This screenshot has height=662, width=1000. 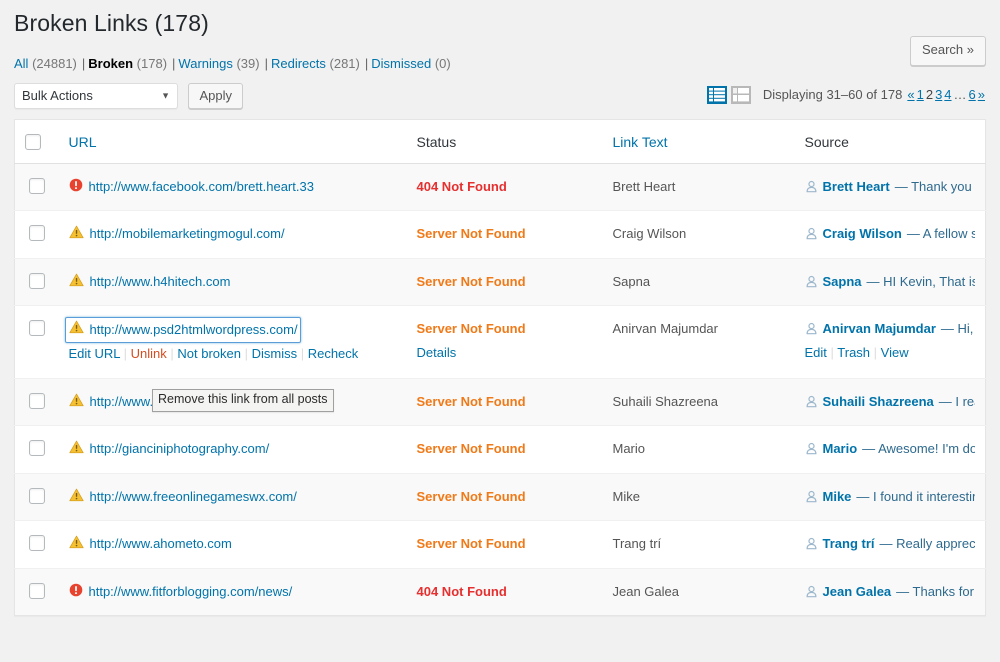 What do you see at coordinates (857, 592) in the screenshot?
I see `source-author-link: Jean Galea` at bounding box center [857, 592].